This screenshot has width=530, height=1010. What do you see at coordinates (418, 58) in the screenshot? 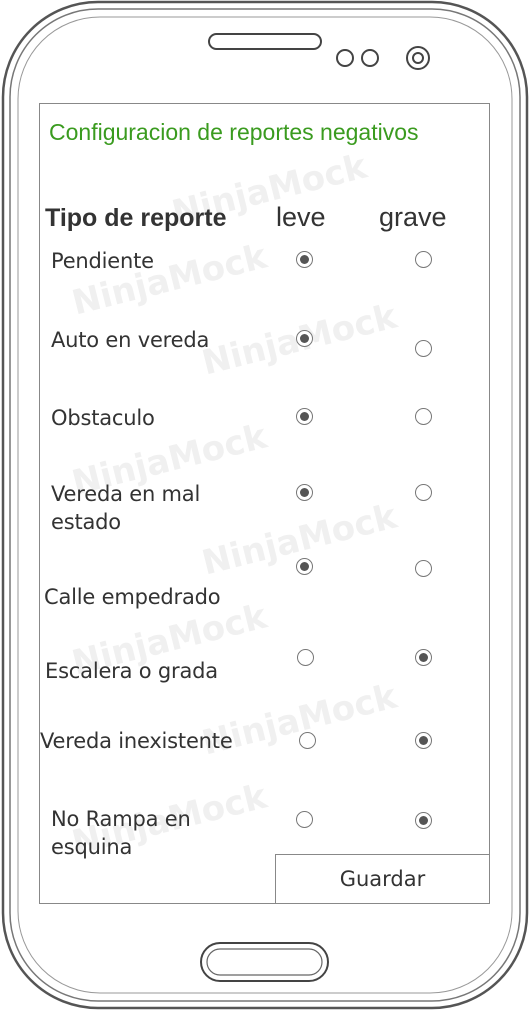
I see `sensor-icon` at bounding box center [418, 58].